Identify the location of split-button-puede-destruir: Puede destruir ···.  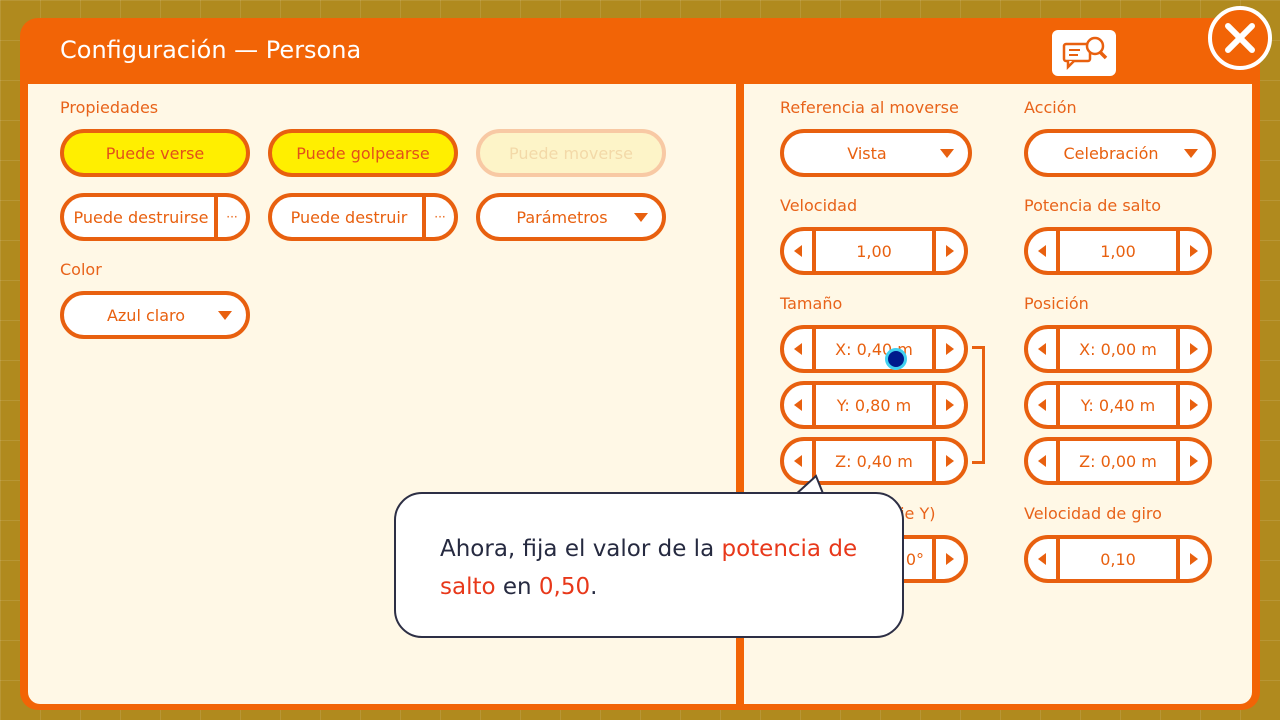
(363, 217).